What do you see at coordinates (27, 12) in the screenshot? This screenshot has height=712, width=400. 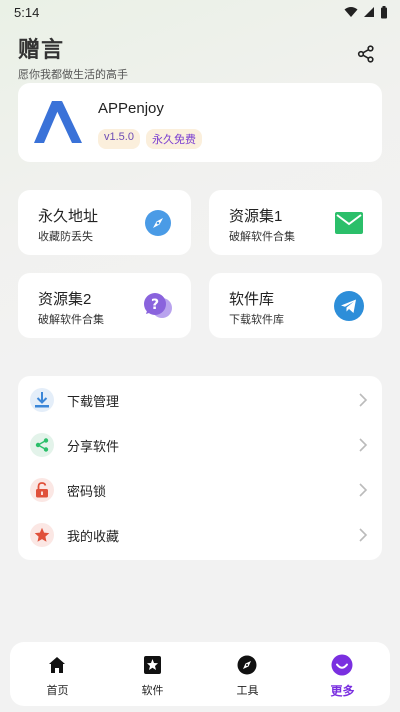 I see `status-time: 5:14` at bounding box center [27, 12].